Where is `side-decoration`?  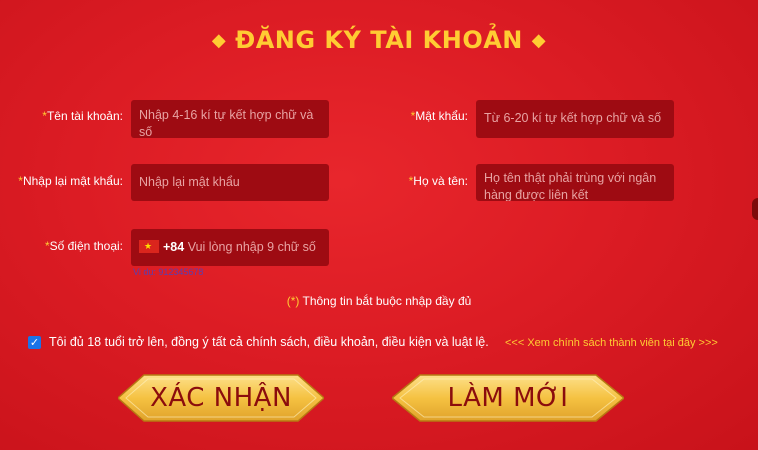
side-decoration is located at coordinates (755, 209).